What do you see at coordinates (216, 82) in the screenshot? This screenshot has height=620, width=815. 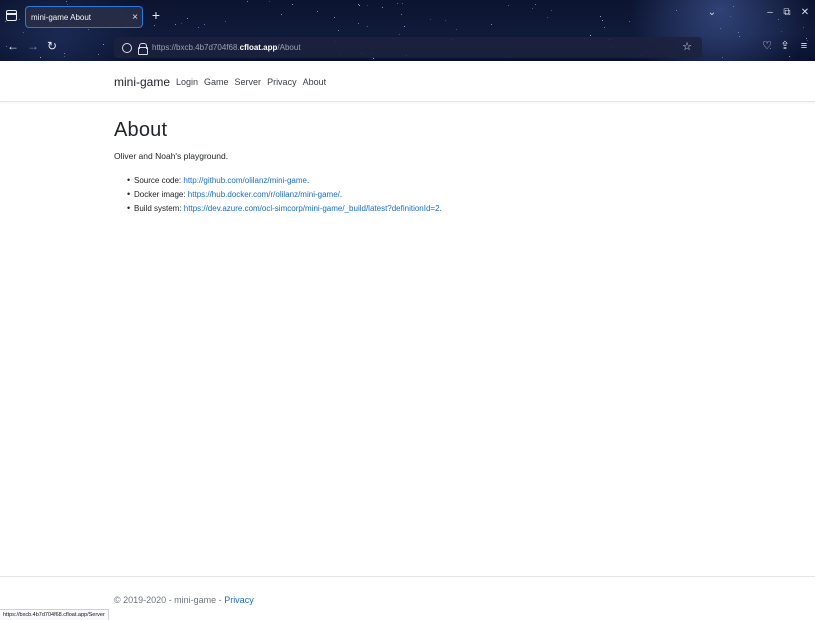 I see `nav-game: Game` at bounding box center [216, 82].